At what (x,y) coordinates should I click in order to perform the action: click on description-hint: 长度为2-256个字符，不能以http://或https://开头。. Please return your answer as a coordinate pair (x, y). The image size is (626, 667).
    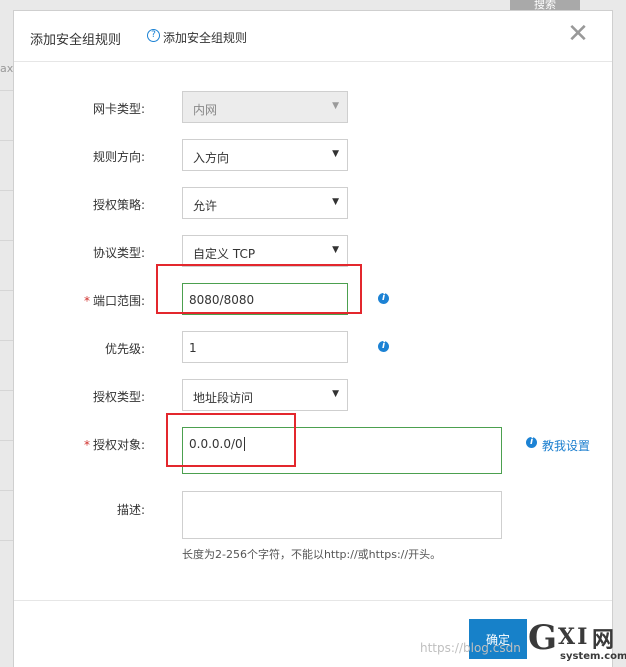
    Looking at the image, I should click on (312, 554).